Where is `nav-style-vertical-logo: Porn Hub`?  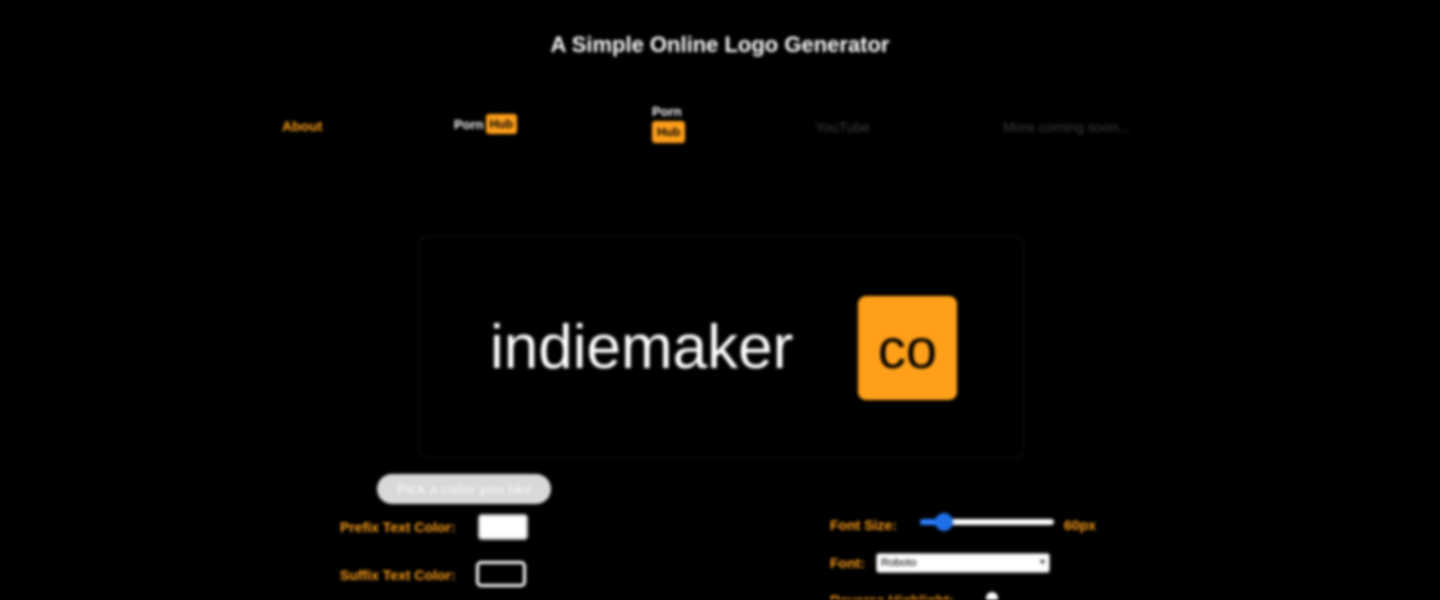 nav-style-vertical-logo: Porn Hub is located at coordinates (669, 123).